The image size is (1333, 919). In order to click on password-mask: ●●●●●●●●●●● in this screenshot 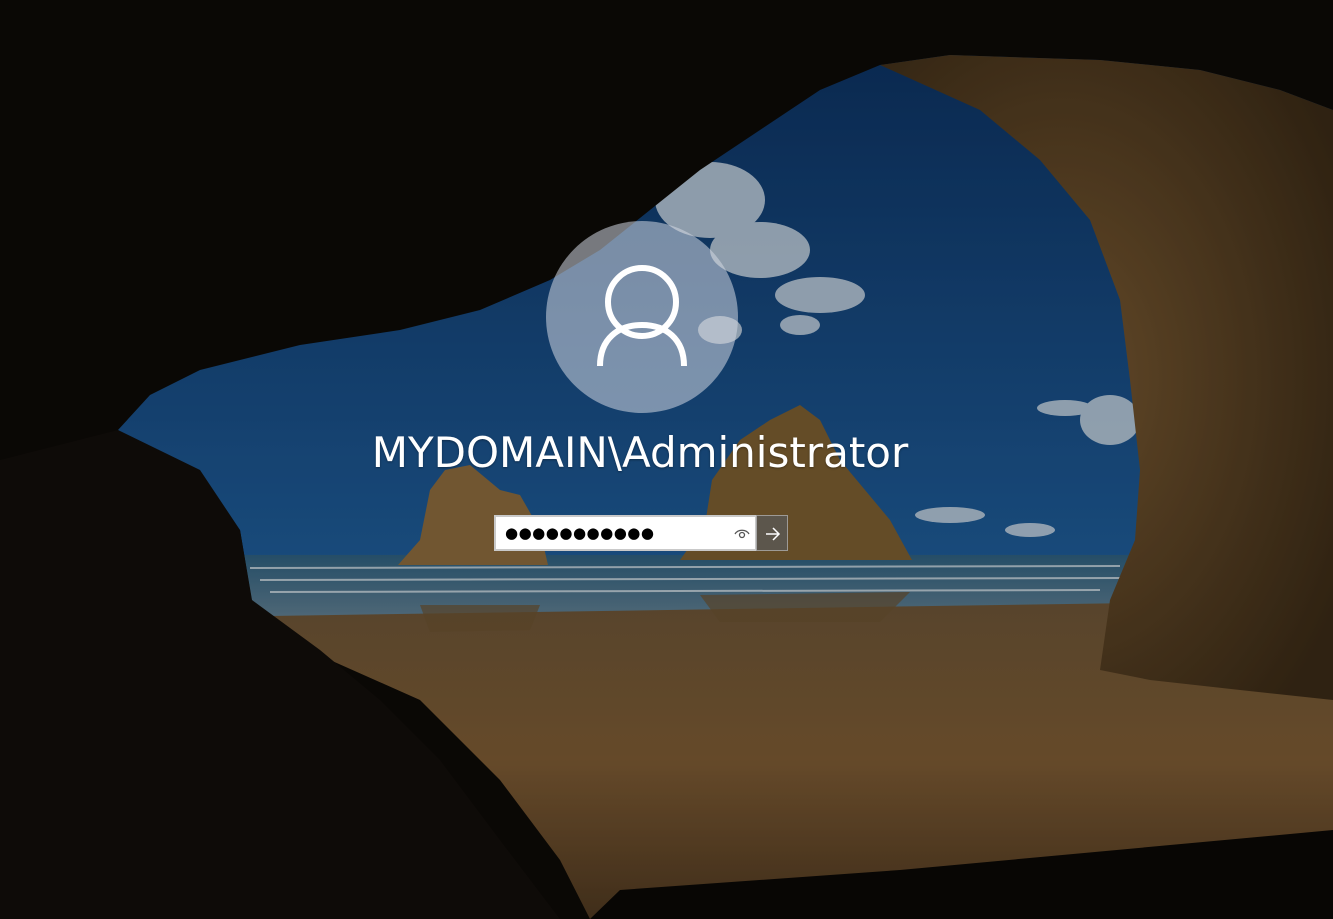, I will do `click(580, 533)`.